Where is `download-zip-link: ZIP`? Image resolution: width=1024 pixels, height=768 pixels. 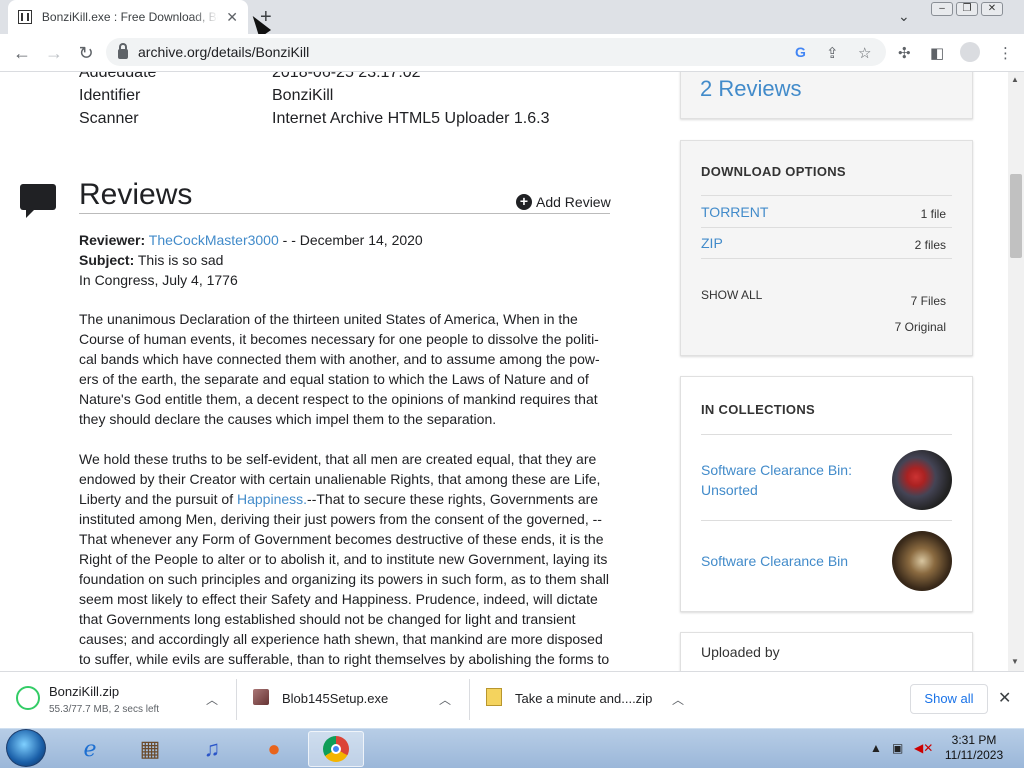
download-zip-link: ZIP is located at coordinates (712, 243).